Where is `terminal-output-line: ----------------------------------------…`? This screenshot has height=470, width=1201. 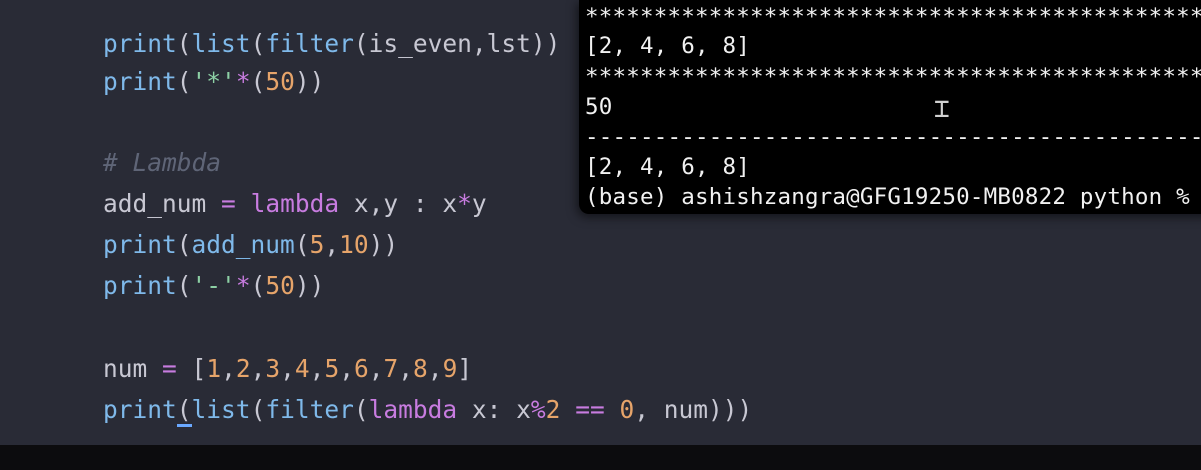 terminal-output-line: ----------------------------------------… is located at coordinates (893, 137).